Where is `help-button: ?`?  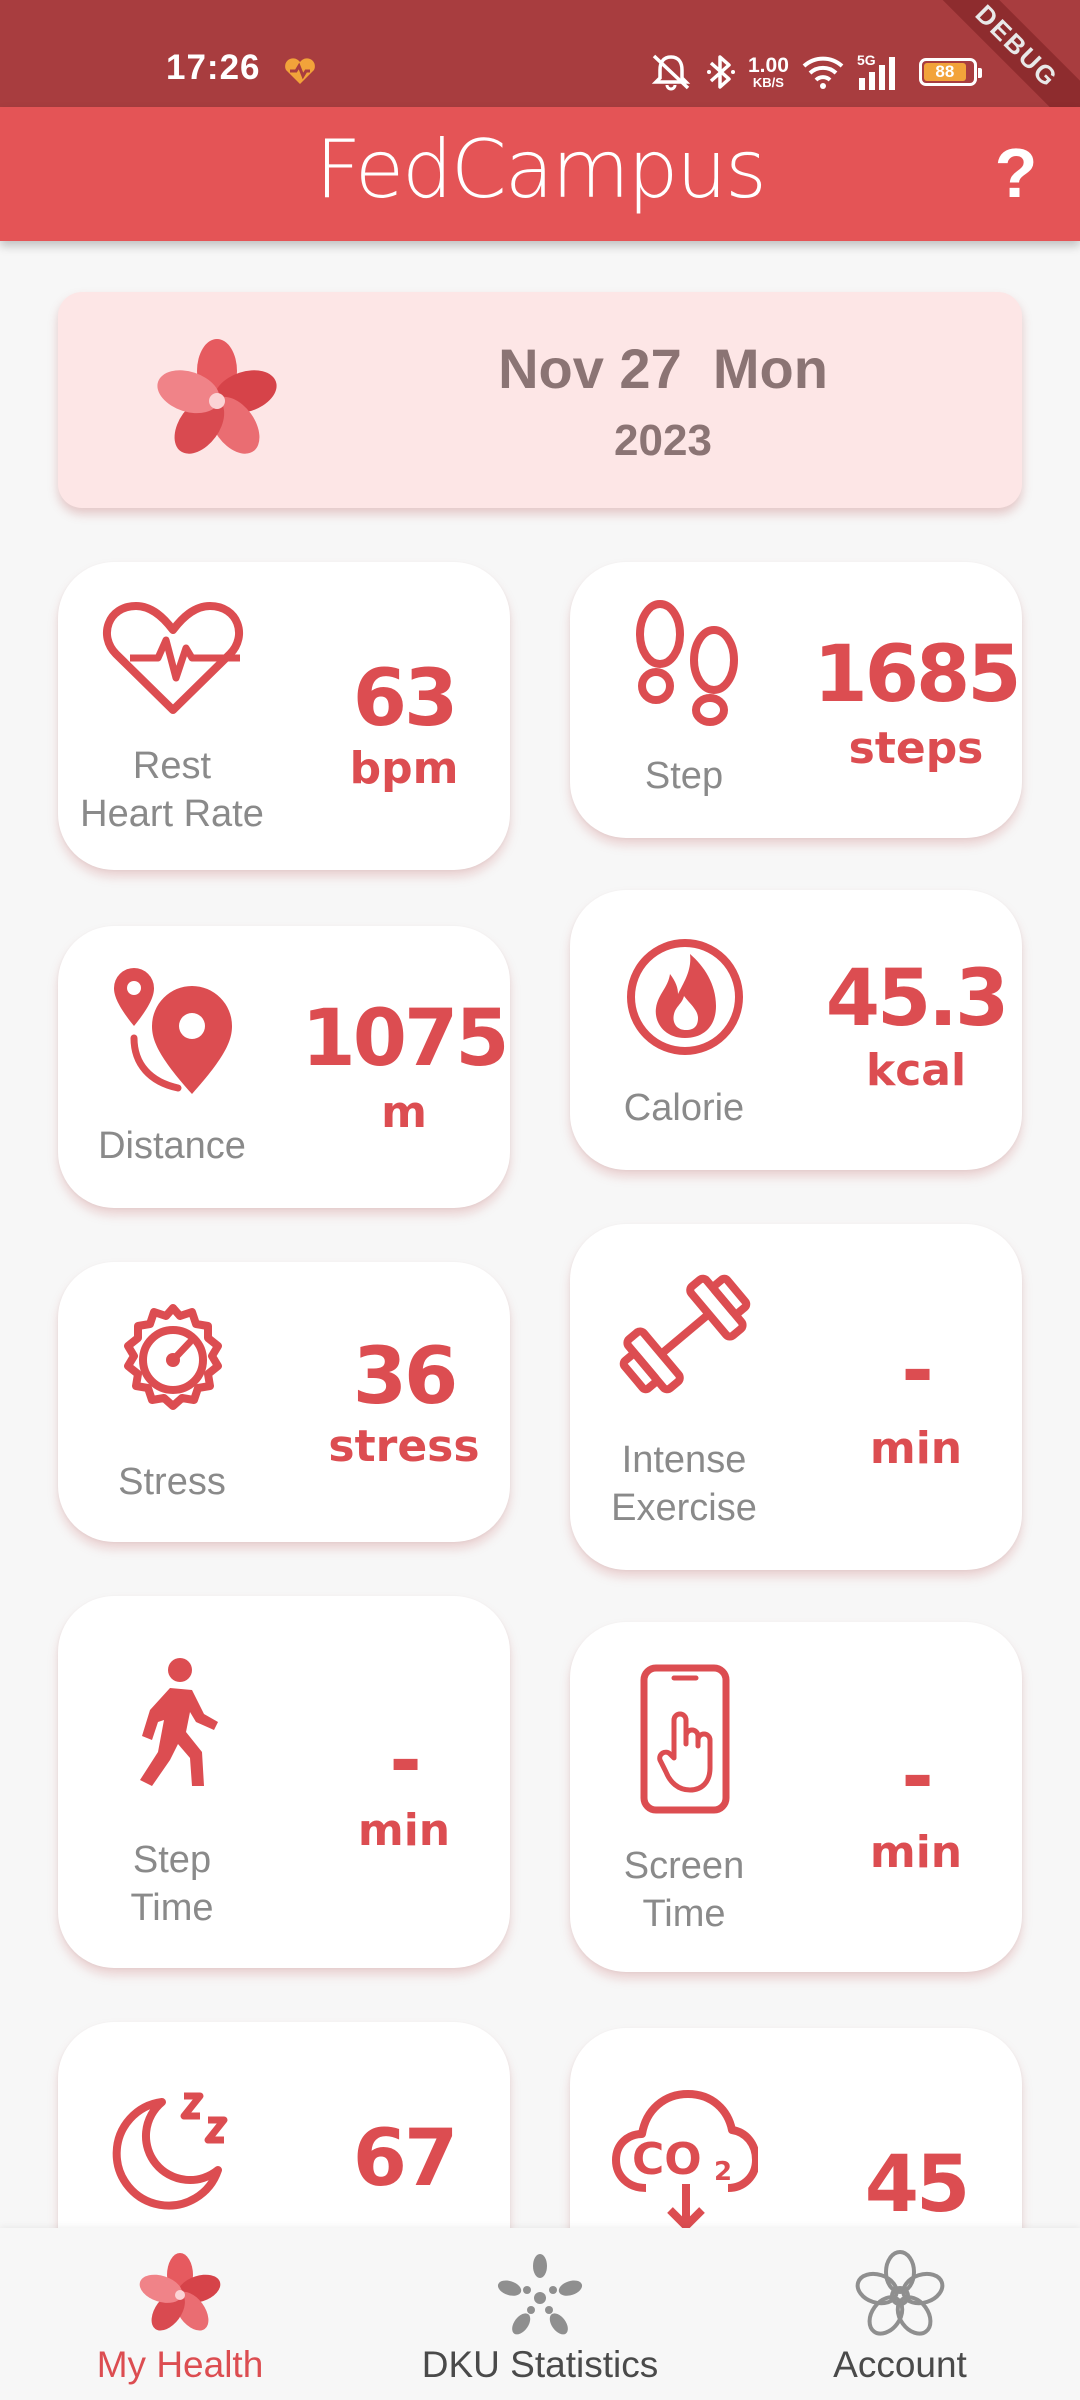
help-button: ? is located at coordinates (1016, 173).